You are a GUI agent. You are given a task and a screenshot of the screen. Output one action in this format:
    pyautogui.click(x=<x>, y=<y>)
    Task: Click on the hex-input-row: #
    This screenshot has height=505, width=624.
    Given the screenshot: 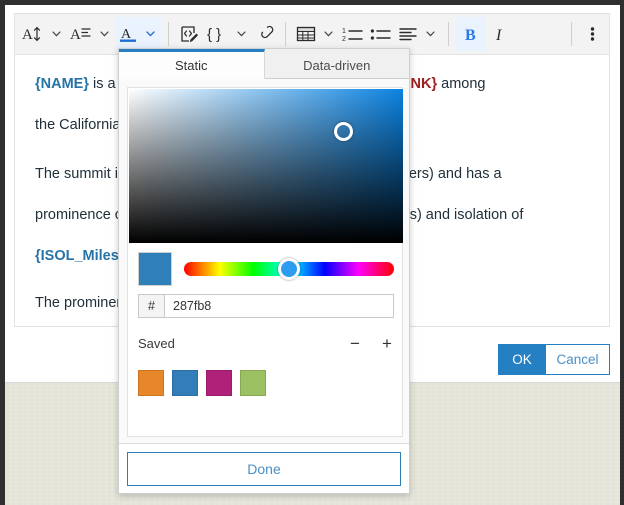 What is the action you would take?
    pyautogui.click(x=266, y=306)
    